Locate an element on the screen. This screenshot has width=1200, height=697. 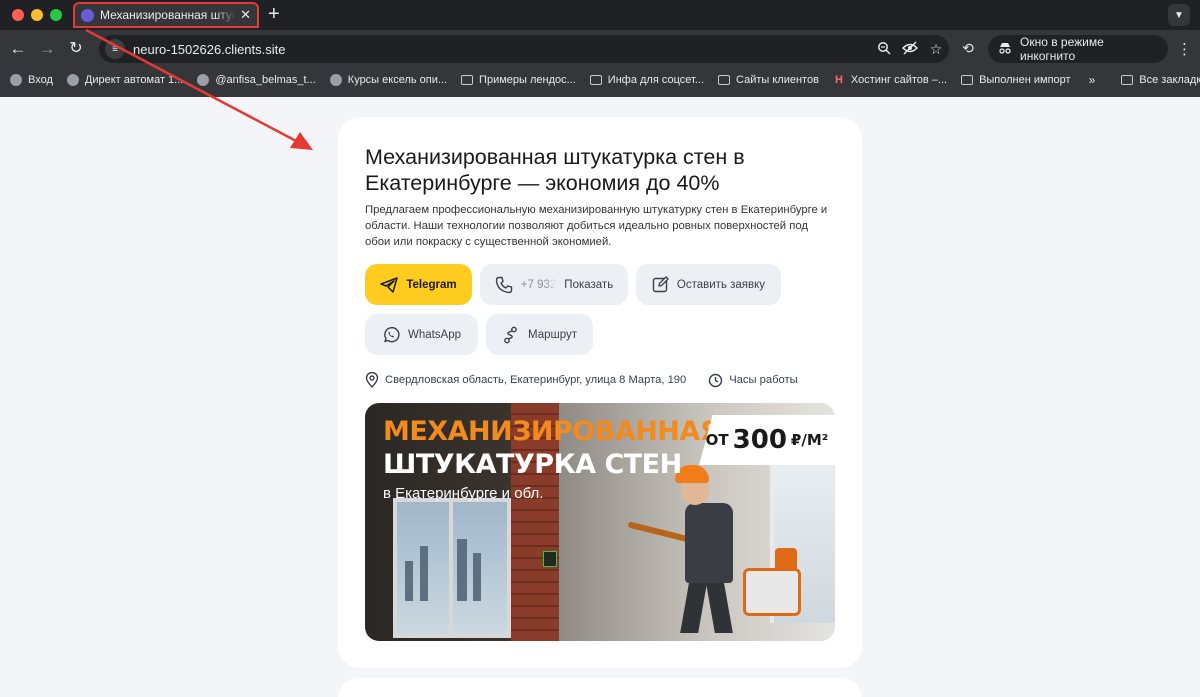
url-text: neuro-1502626.clients.site is located at coordinates (502, 49).